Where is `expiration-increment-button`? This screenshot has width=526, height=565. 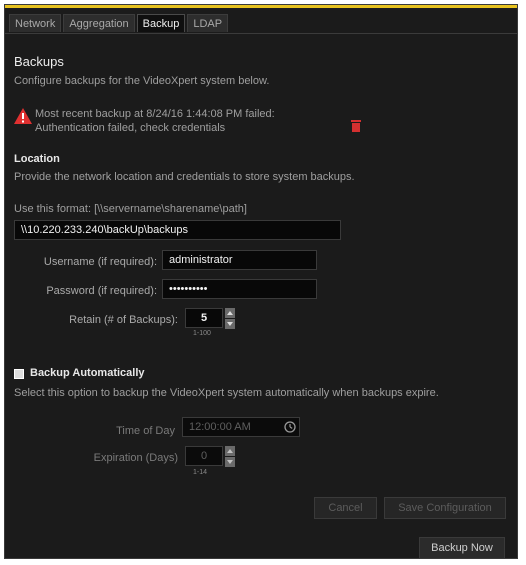 expiration-increment-button is located at coordinates (230, 451).